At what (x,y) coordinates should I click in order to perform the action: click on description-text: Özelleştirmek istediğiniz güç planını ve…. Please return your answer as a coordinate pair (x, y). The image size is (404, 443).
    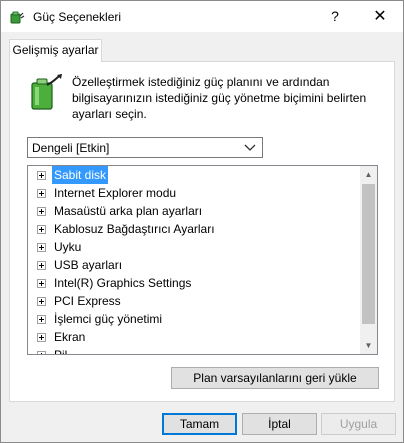
    Looking at the image, I should click on (219, 98).